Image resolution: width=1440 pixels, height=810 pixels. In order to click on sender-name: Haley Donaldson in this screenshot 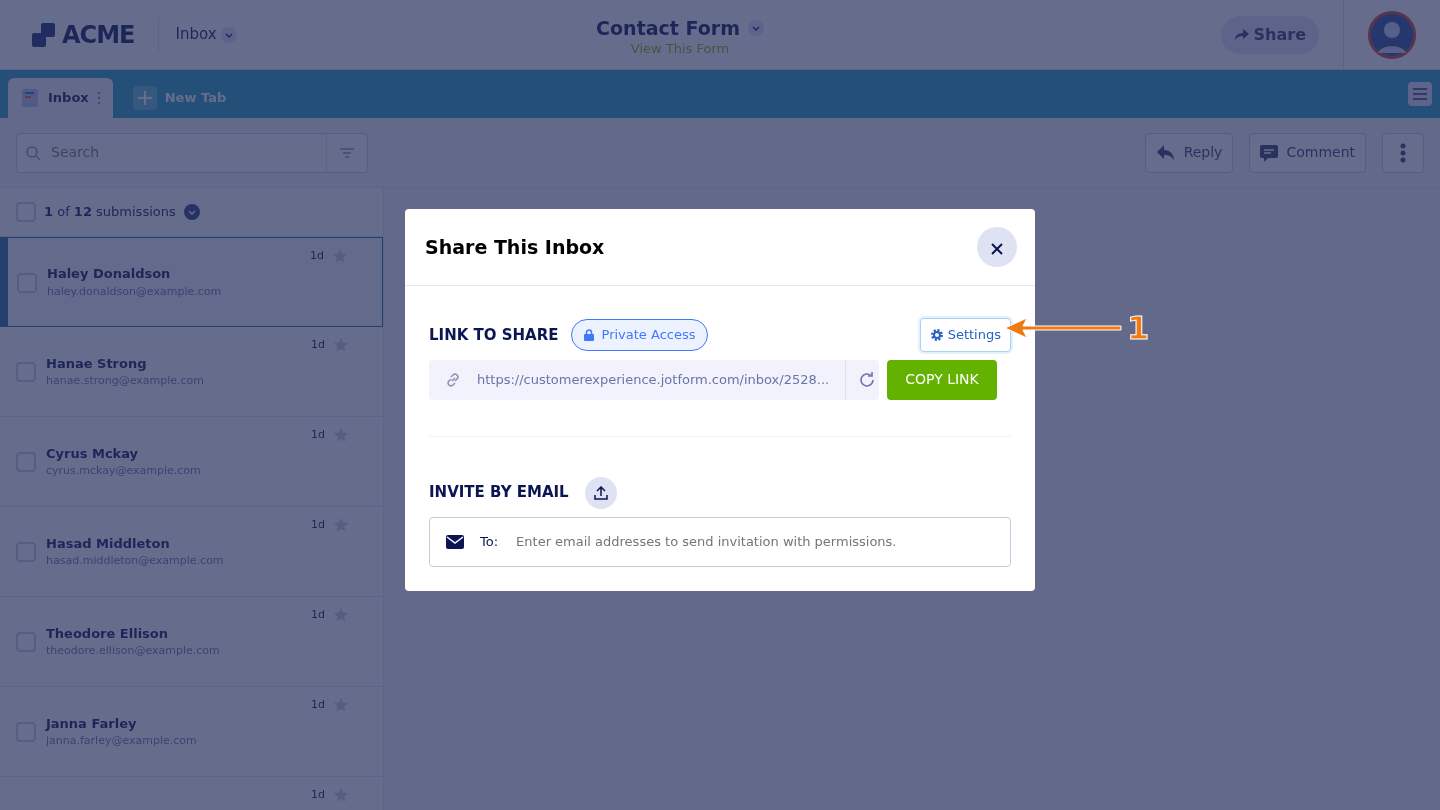, I will do `click(109, 274)`.